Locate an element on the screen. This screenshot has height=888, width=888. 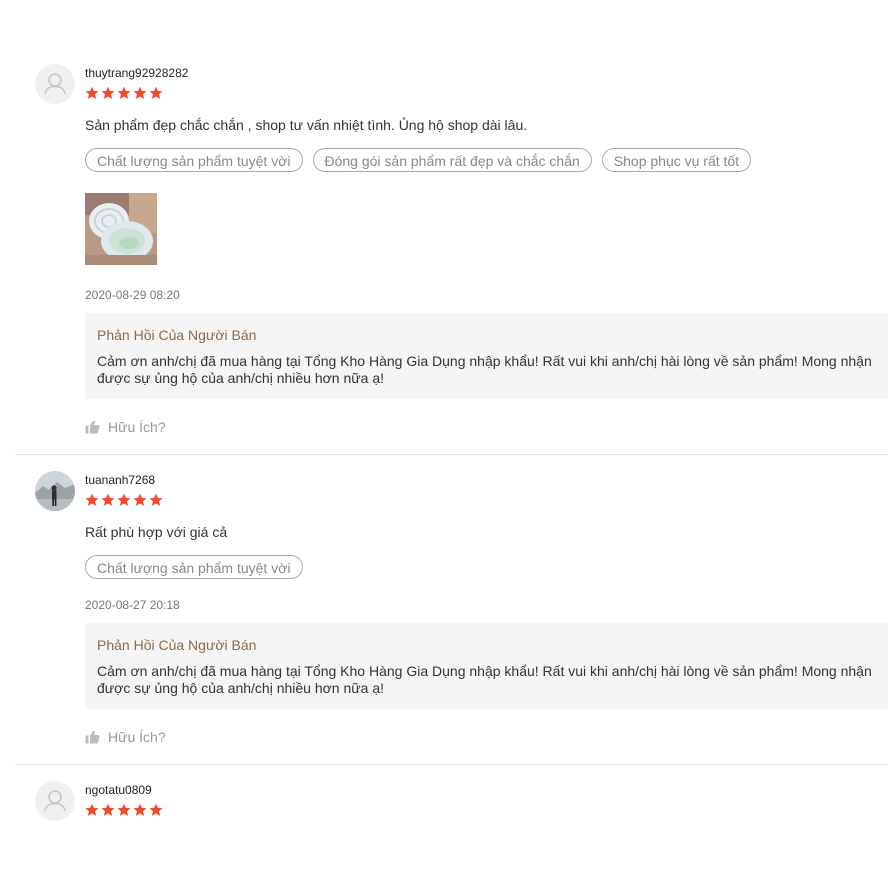
review-comment: Rất phù hợp với giá cả is located at coordinates (156, 532).